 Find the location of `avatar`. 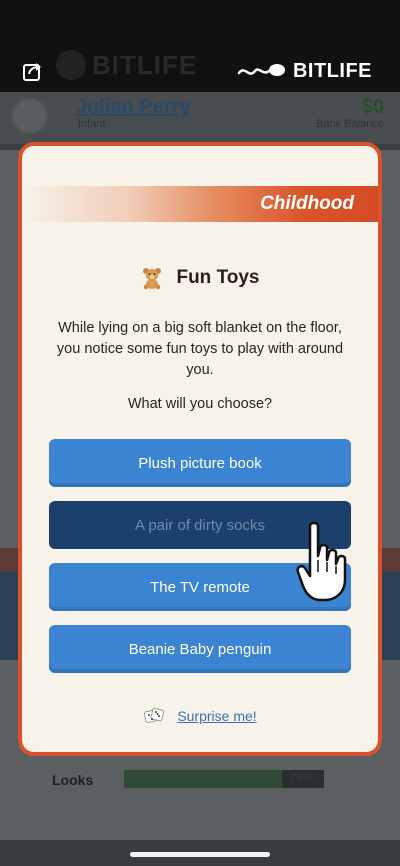

avatar is located at coordinates (30, 116).